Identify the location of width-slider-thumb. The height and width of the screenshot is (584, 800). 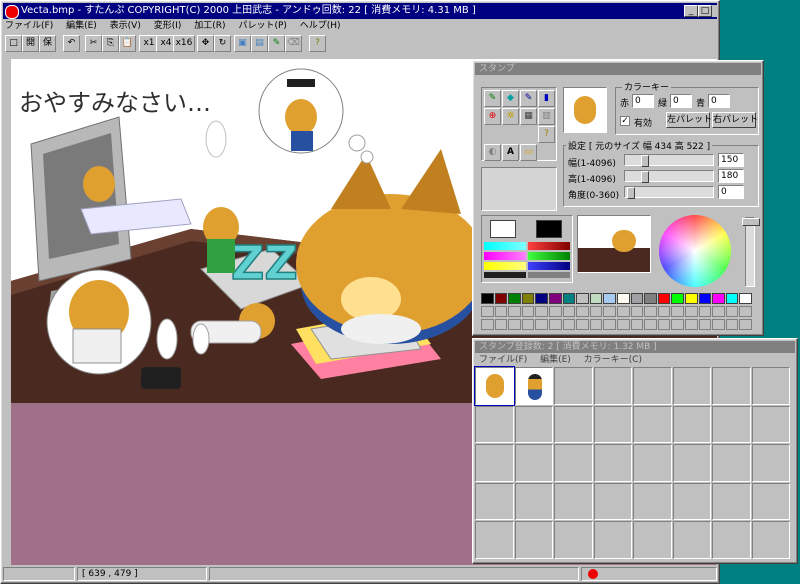
(645, 161).